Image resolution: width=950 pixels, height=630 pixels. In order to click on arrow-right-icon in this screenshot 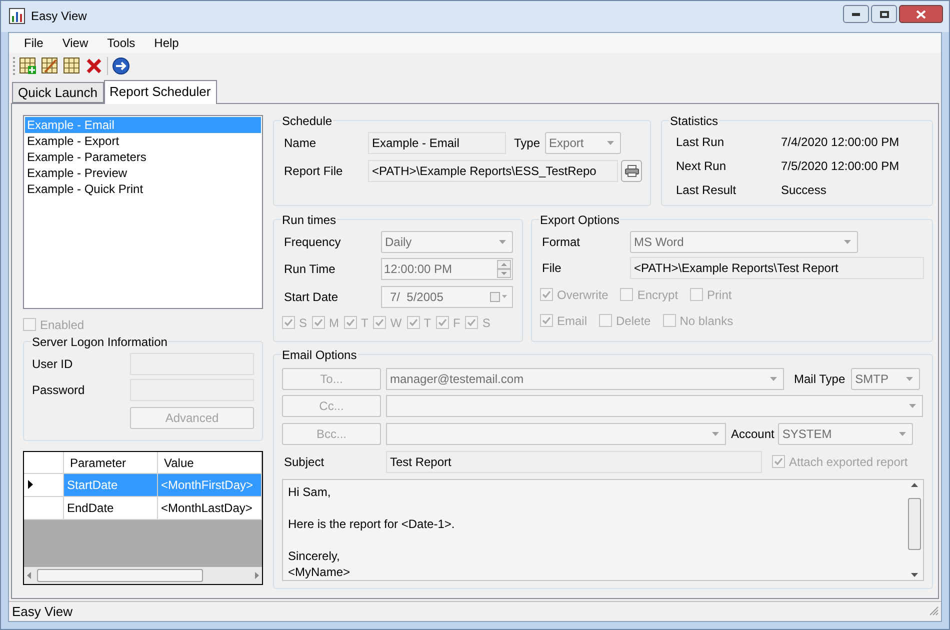, I will do `click(121, 65)`.